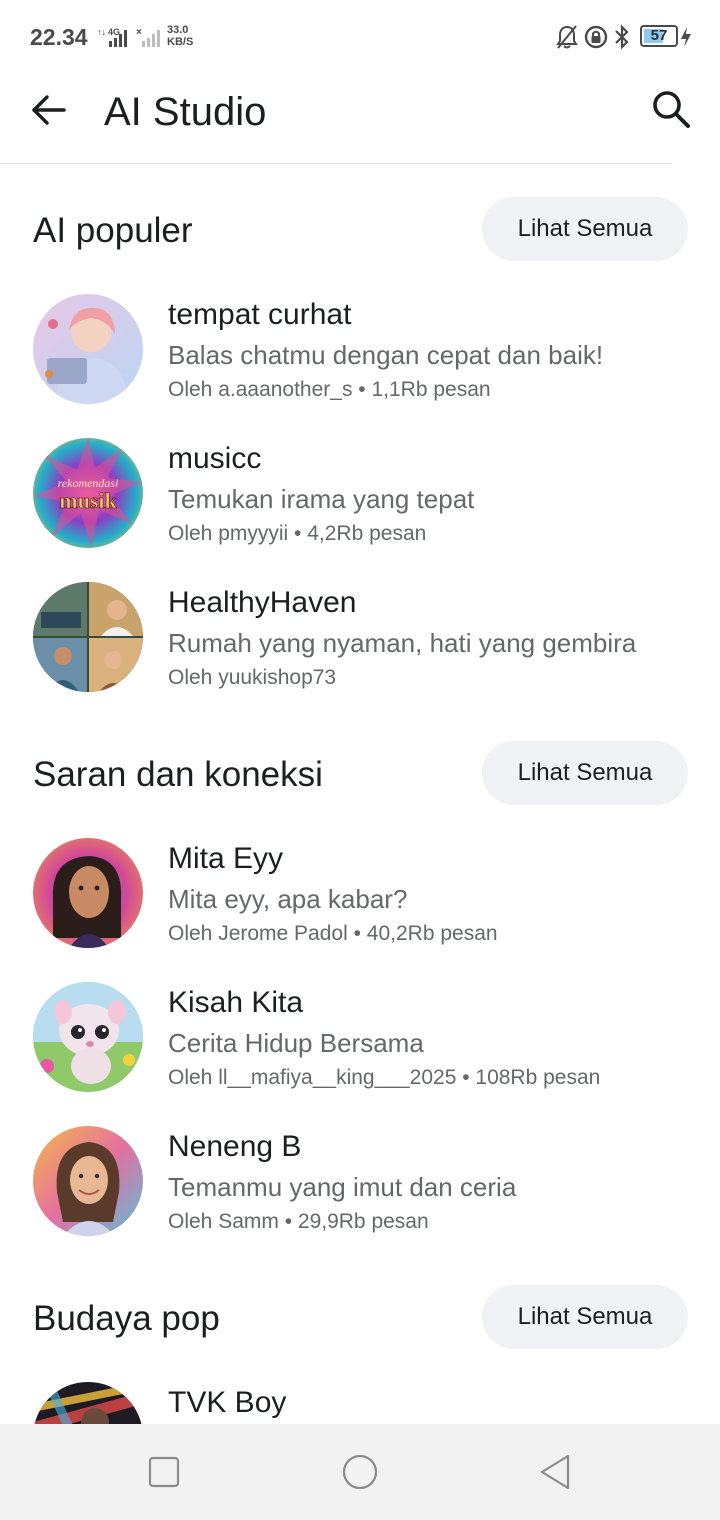 This screenshot has height=1520, width=720. I want to click on item-name: tempat curhat, so click(260, 314).